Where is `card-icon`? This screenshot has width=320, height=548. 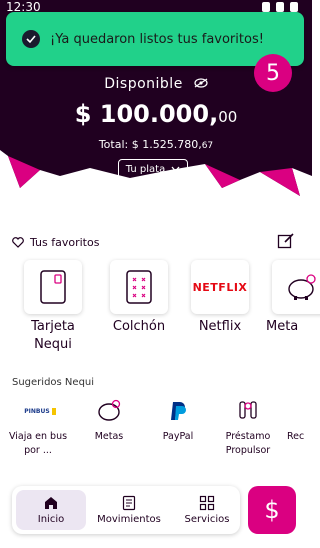
card-icon is located at coordinates (53, 287).